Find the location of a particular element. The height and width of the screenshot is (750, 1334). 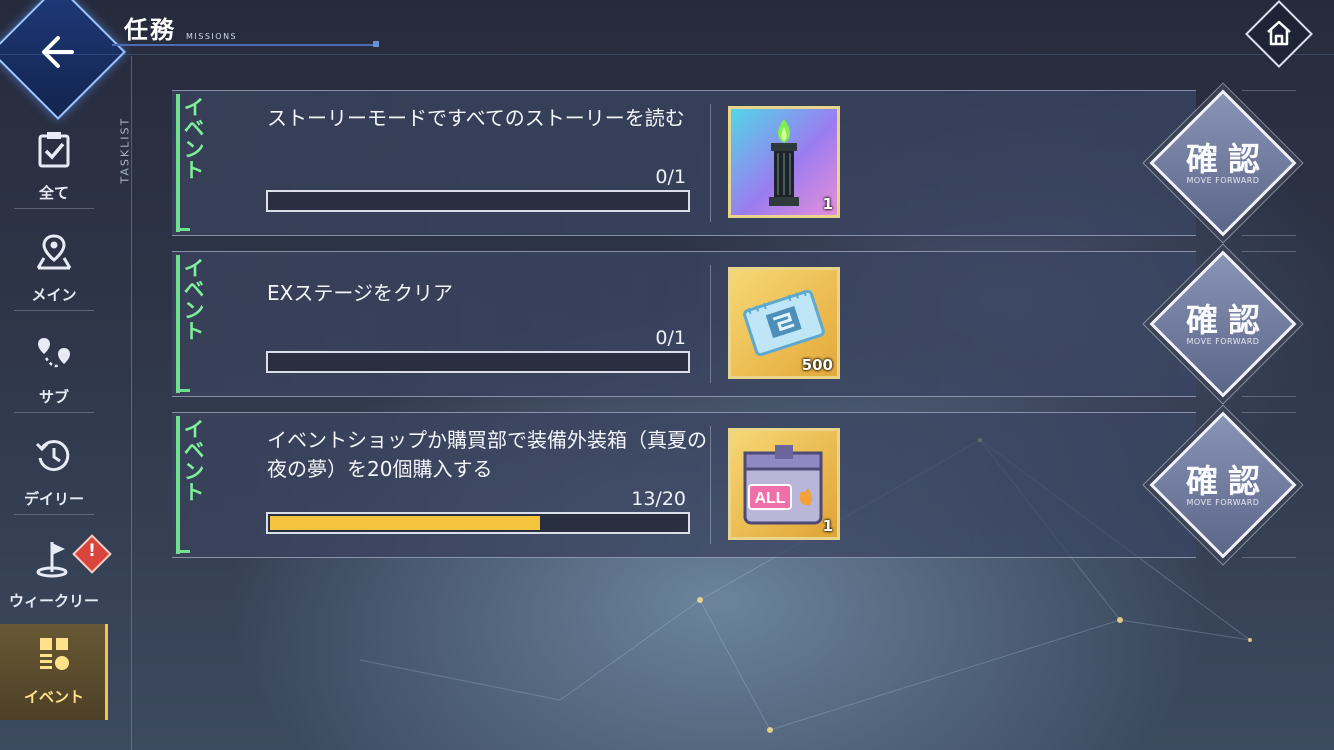

sidebar-item-label: サブ is located at coordinates (53, 397).